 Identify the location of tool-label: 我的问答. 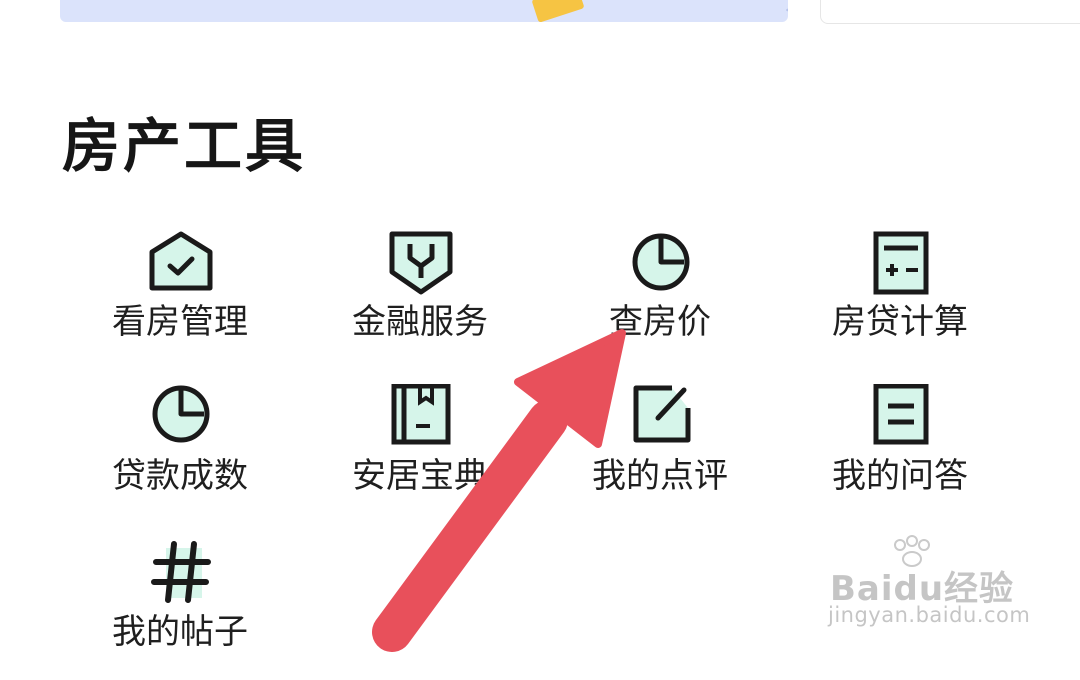
(900, 476).